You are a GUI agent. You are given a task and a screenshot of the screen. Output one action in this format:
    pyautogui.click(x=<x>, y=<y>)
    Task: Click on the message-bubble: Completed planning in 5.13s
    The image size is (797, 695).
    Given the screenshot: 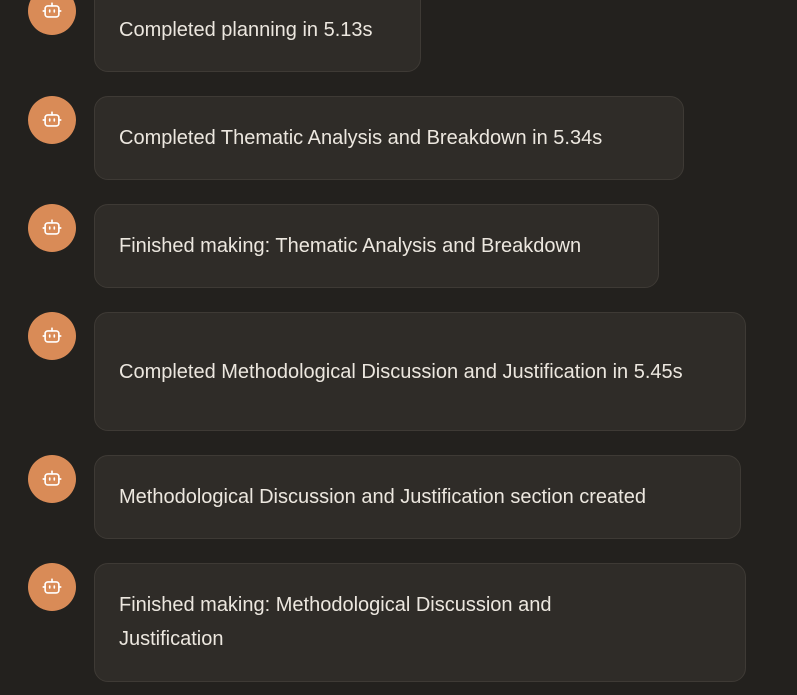 What is the action you would take?
    pyautogui.click(x=257, y=36)
    